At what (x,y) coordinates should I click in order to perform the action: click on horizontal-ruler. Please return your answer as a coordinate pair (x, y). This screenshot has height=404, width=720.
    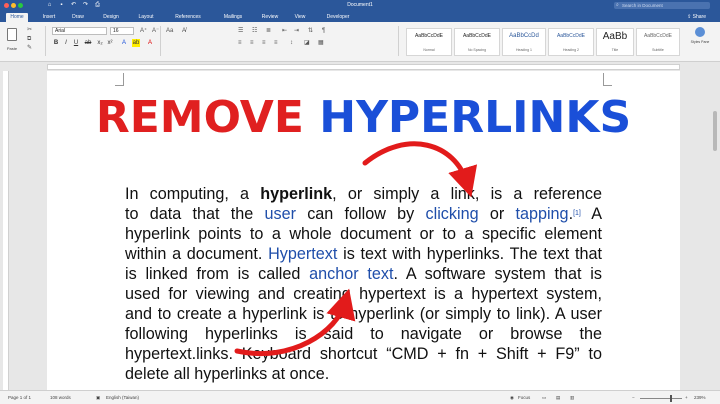
    Looking at the image, I should click on (360, 66).